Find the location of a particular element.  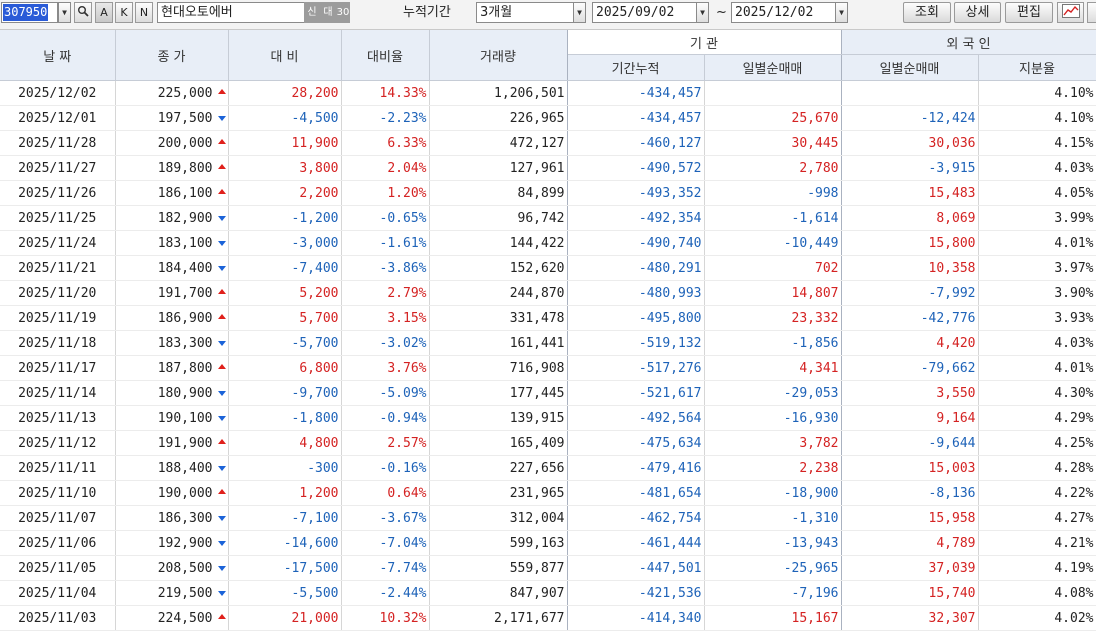

change-rate-cell-text: 14.33% is located at coordinates (403, 93).